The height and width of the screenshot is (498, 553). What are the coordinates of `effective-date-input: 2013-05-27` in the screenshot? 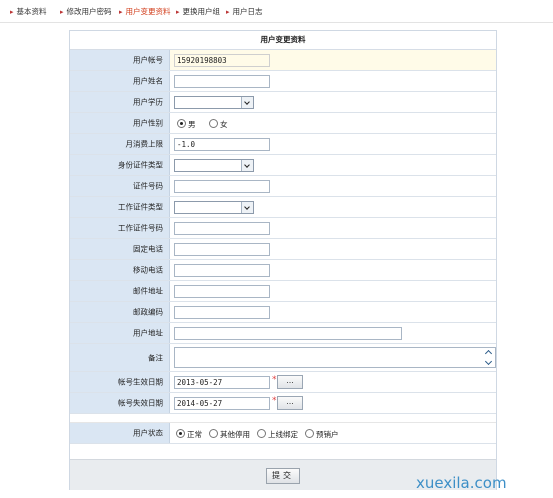 It's located at (222, 382).